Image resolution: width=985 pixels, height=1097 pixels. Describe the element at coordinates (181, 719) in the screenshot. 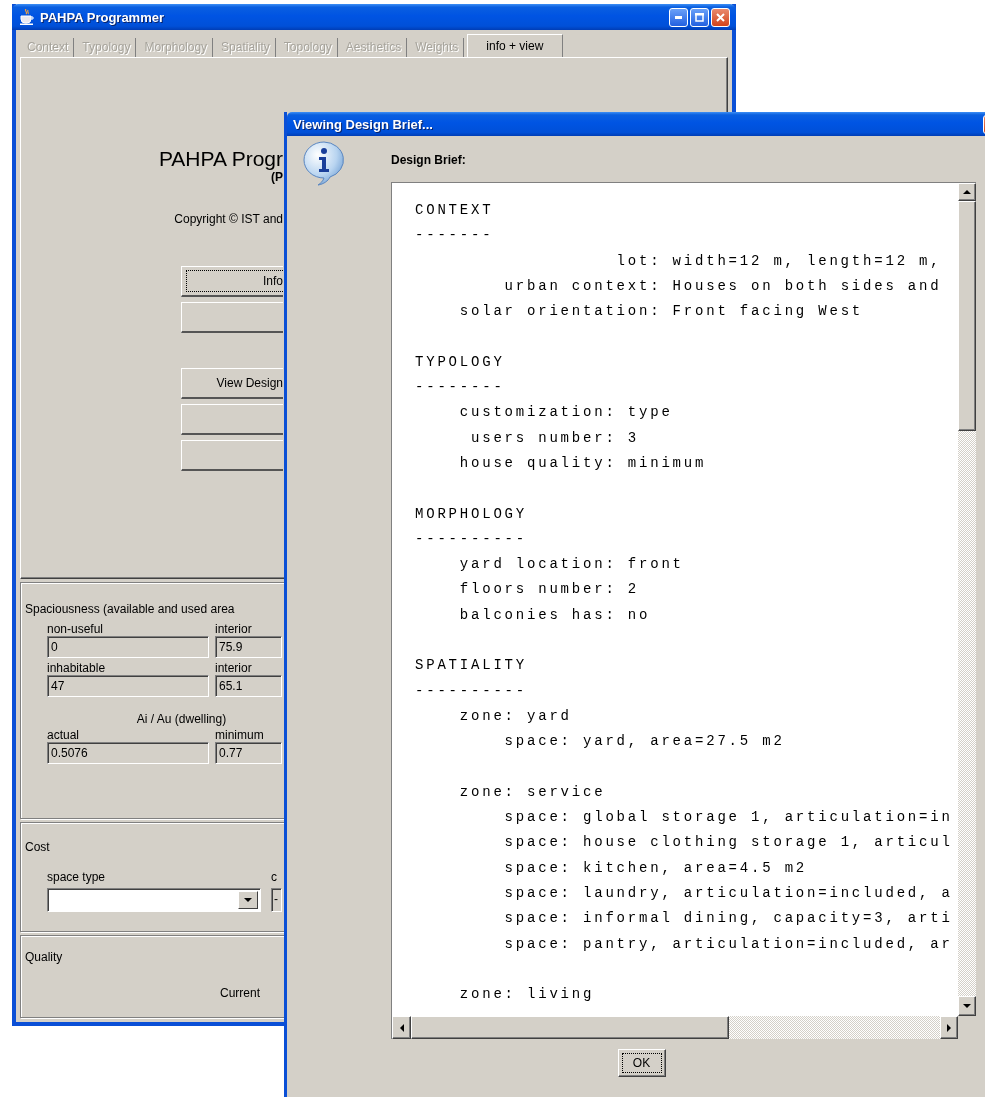

I see `ratio-title: Ai / Au (dwelling)` at that location.